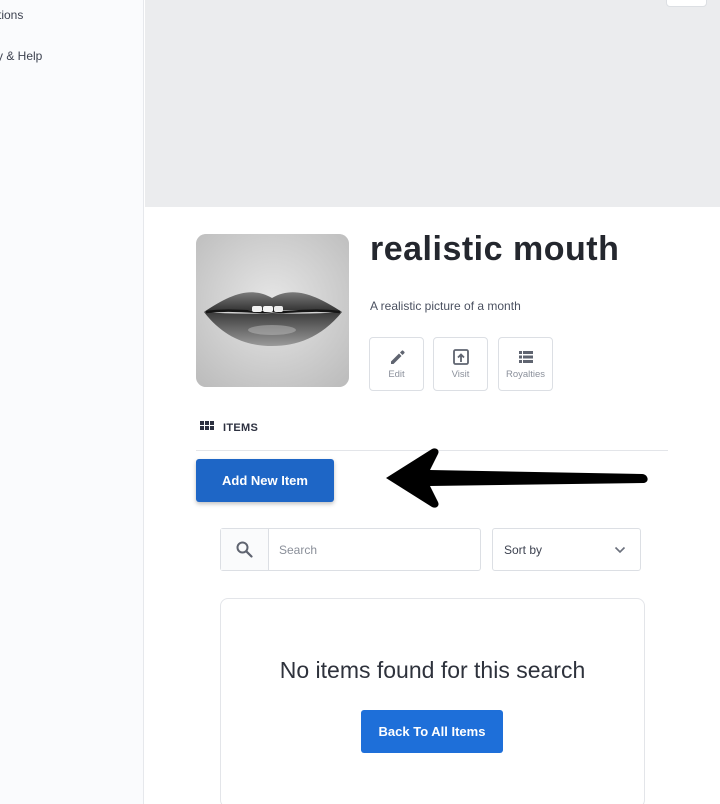 Image resolution: width=720 pixels, height=804 pixels. I want to click on sidebar-item-help: y & Help, so click(21, 56).